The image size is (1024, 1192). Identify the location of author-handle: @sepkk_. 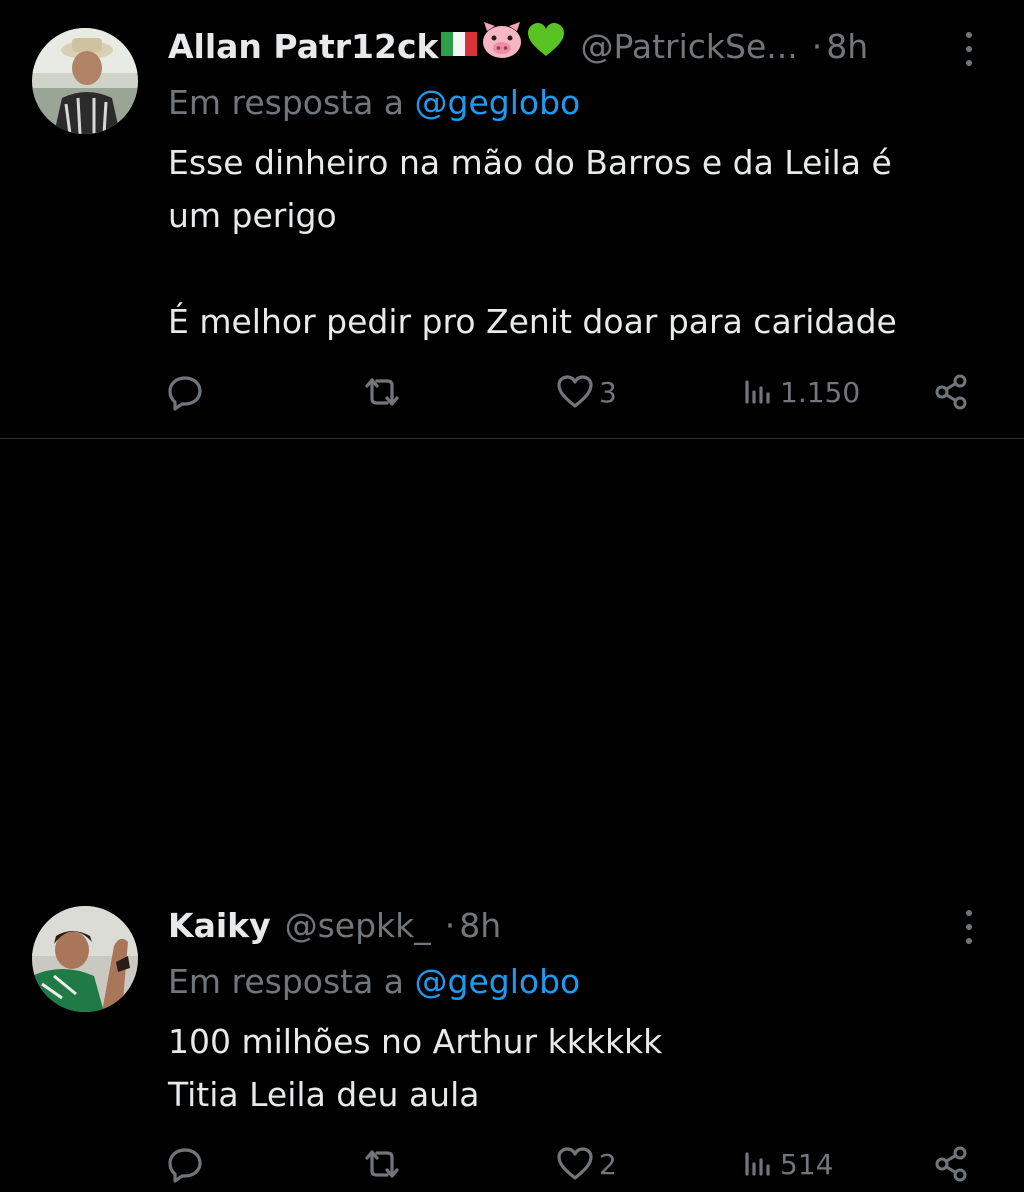
(358, 926).